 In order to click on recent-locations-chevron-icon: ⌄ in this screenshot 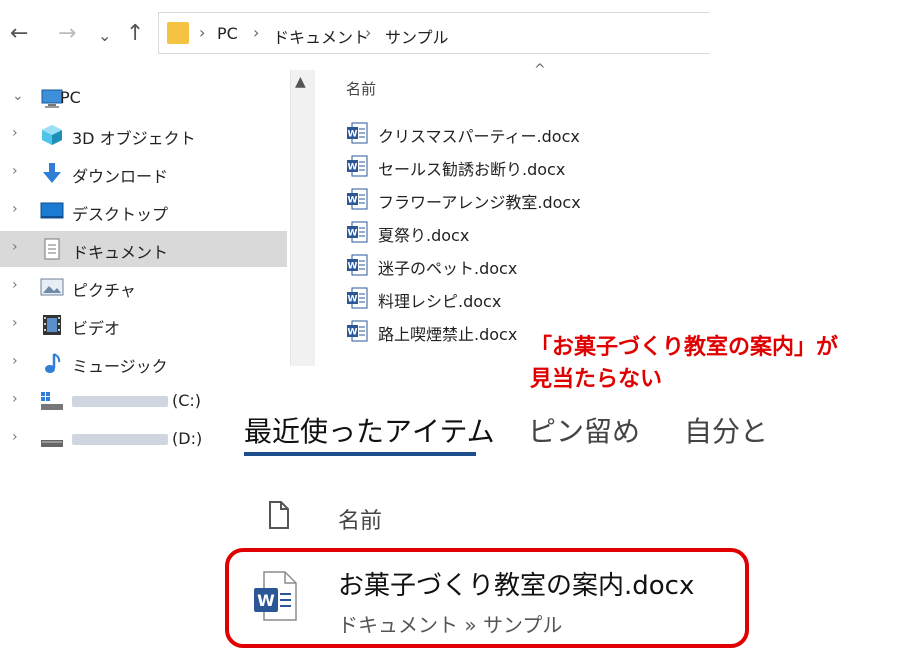, I will do `click(104, 36)`.